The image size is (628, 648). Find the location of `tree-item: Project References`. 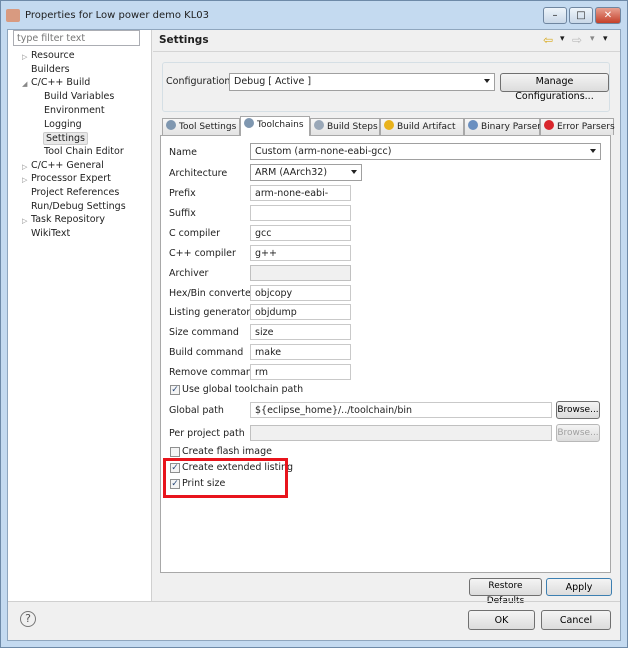

tree-item: Project References is located at coordinates (75, 192).